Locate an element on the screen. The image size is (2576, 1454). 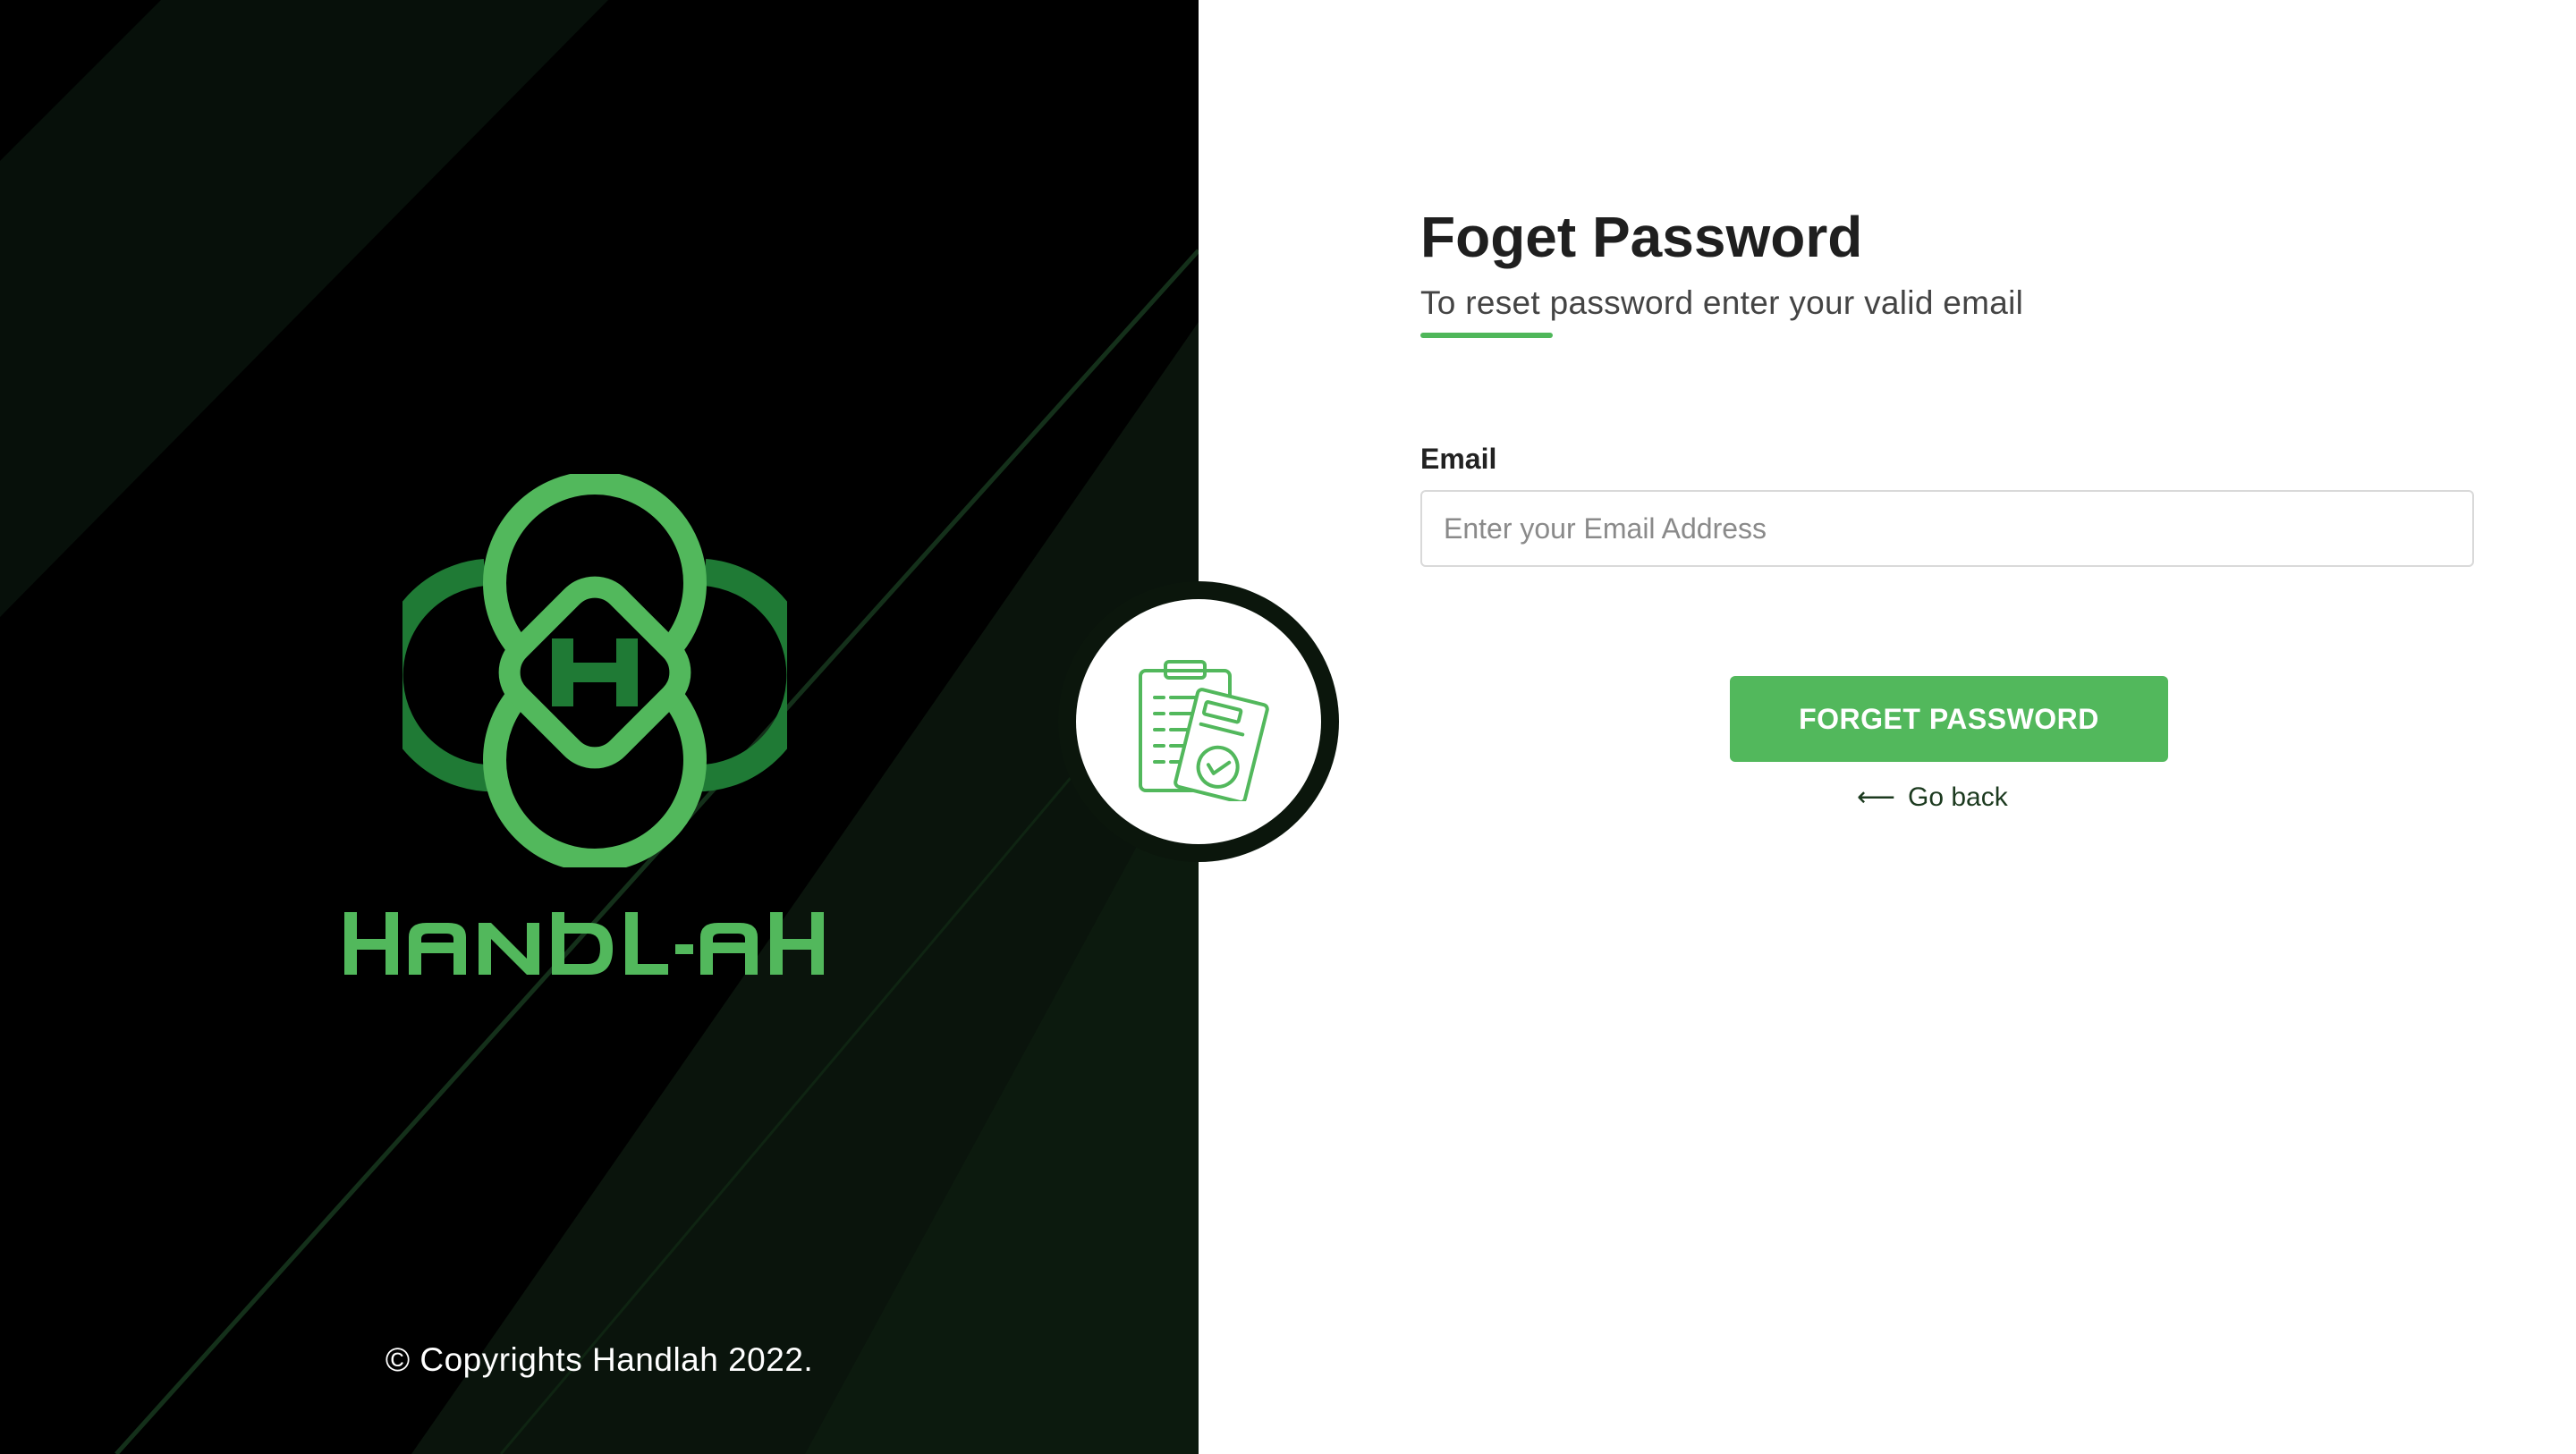
email-label: Email is located at coordinates (1458, 459).